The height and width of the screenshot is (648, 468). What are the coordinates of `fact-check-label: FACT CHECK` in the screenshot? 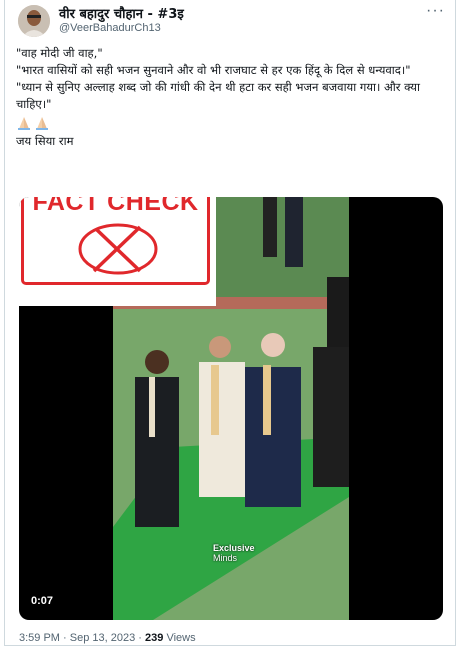 It's located at (115, 206).